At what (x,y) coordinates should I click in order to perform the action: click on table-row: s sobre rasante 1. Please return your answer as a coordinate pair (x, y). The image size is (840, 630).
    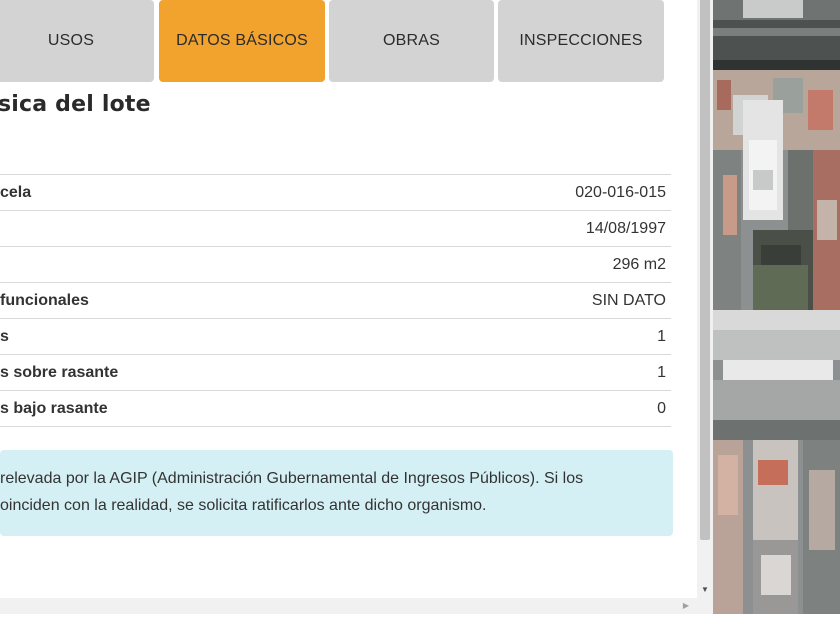
    Looking at the image, I should click on (335, 373).